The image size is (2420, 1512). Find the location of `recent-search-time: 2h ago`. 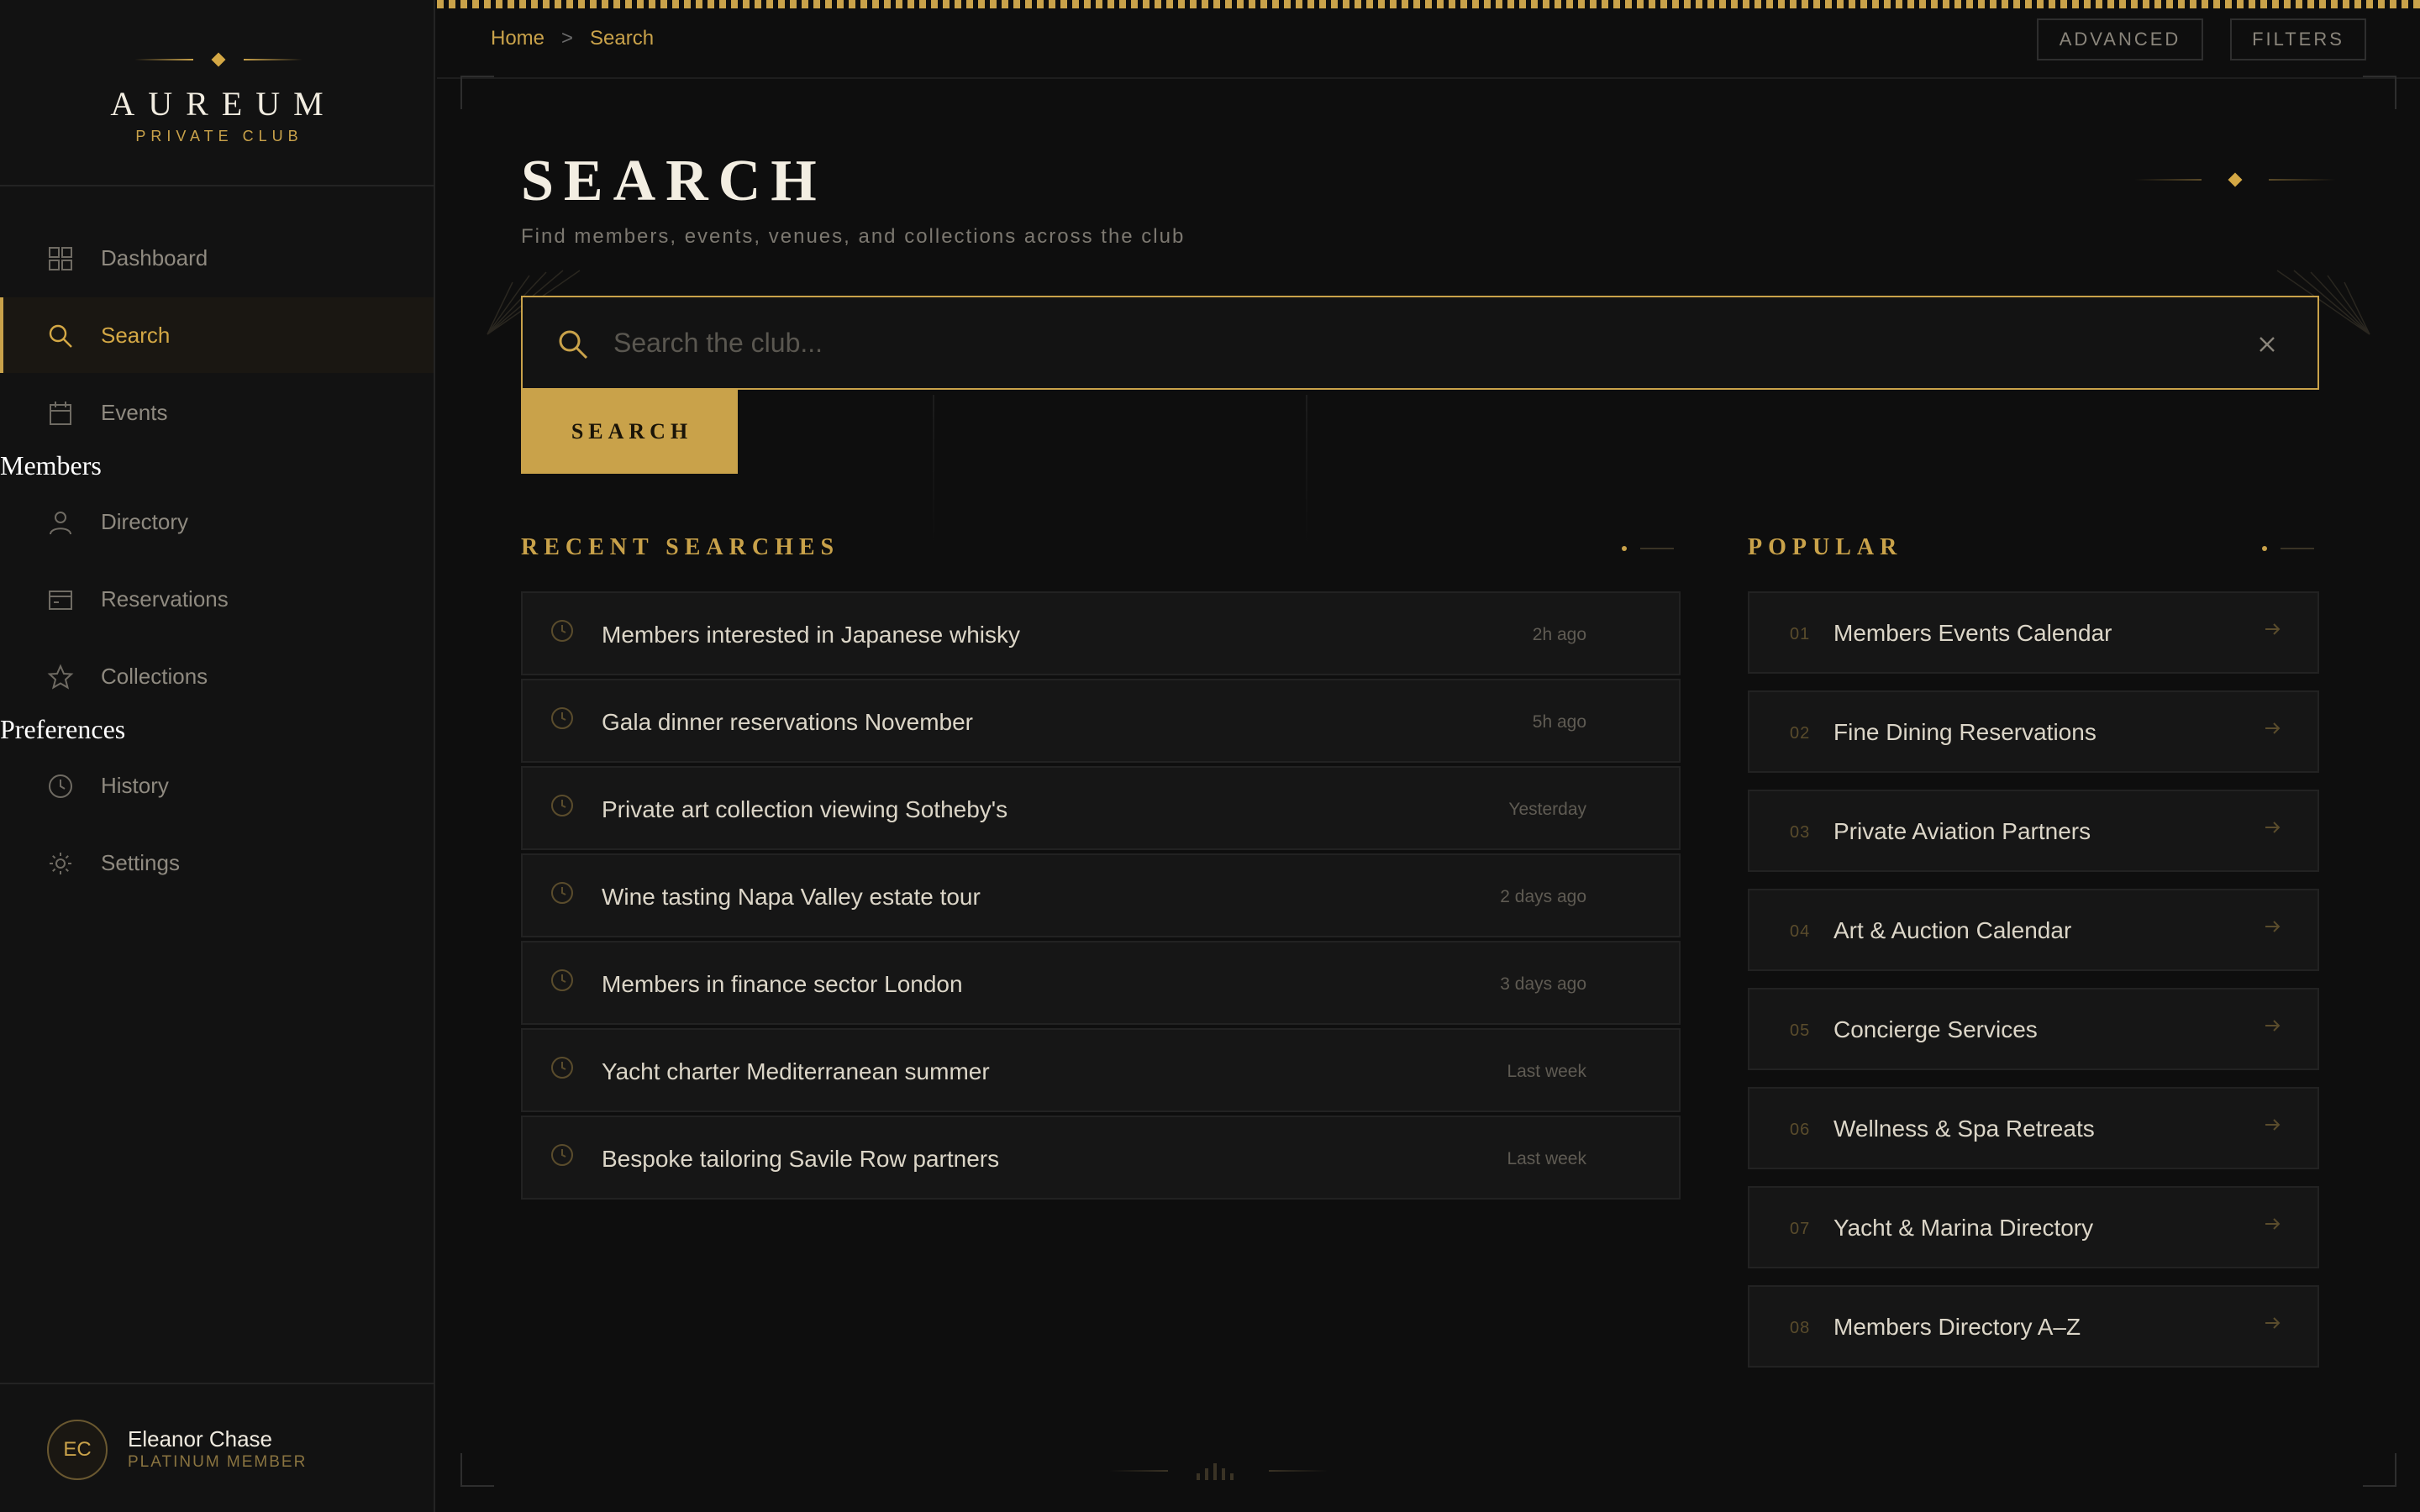

recent-search-time: 2h ago is located at coordinates (1559, 634).